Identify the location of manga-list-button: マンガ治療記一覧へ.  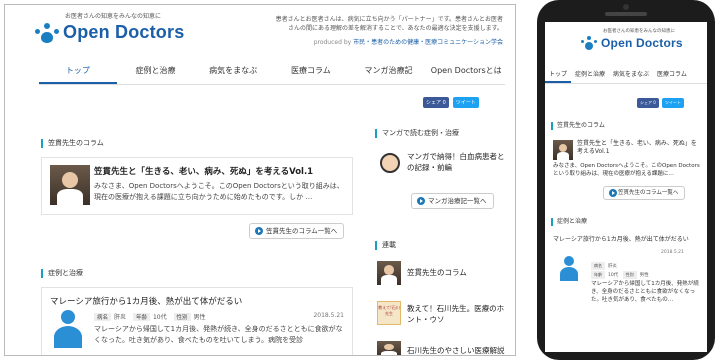
(452, 201).